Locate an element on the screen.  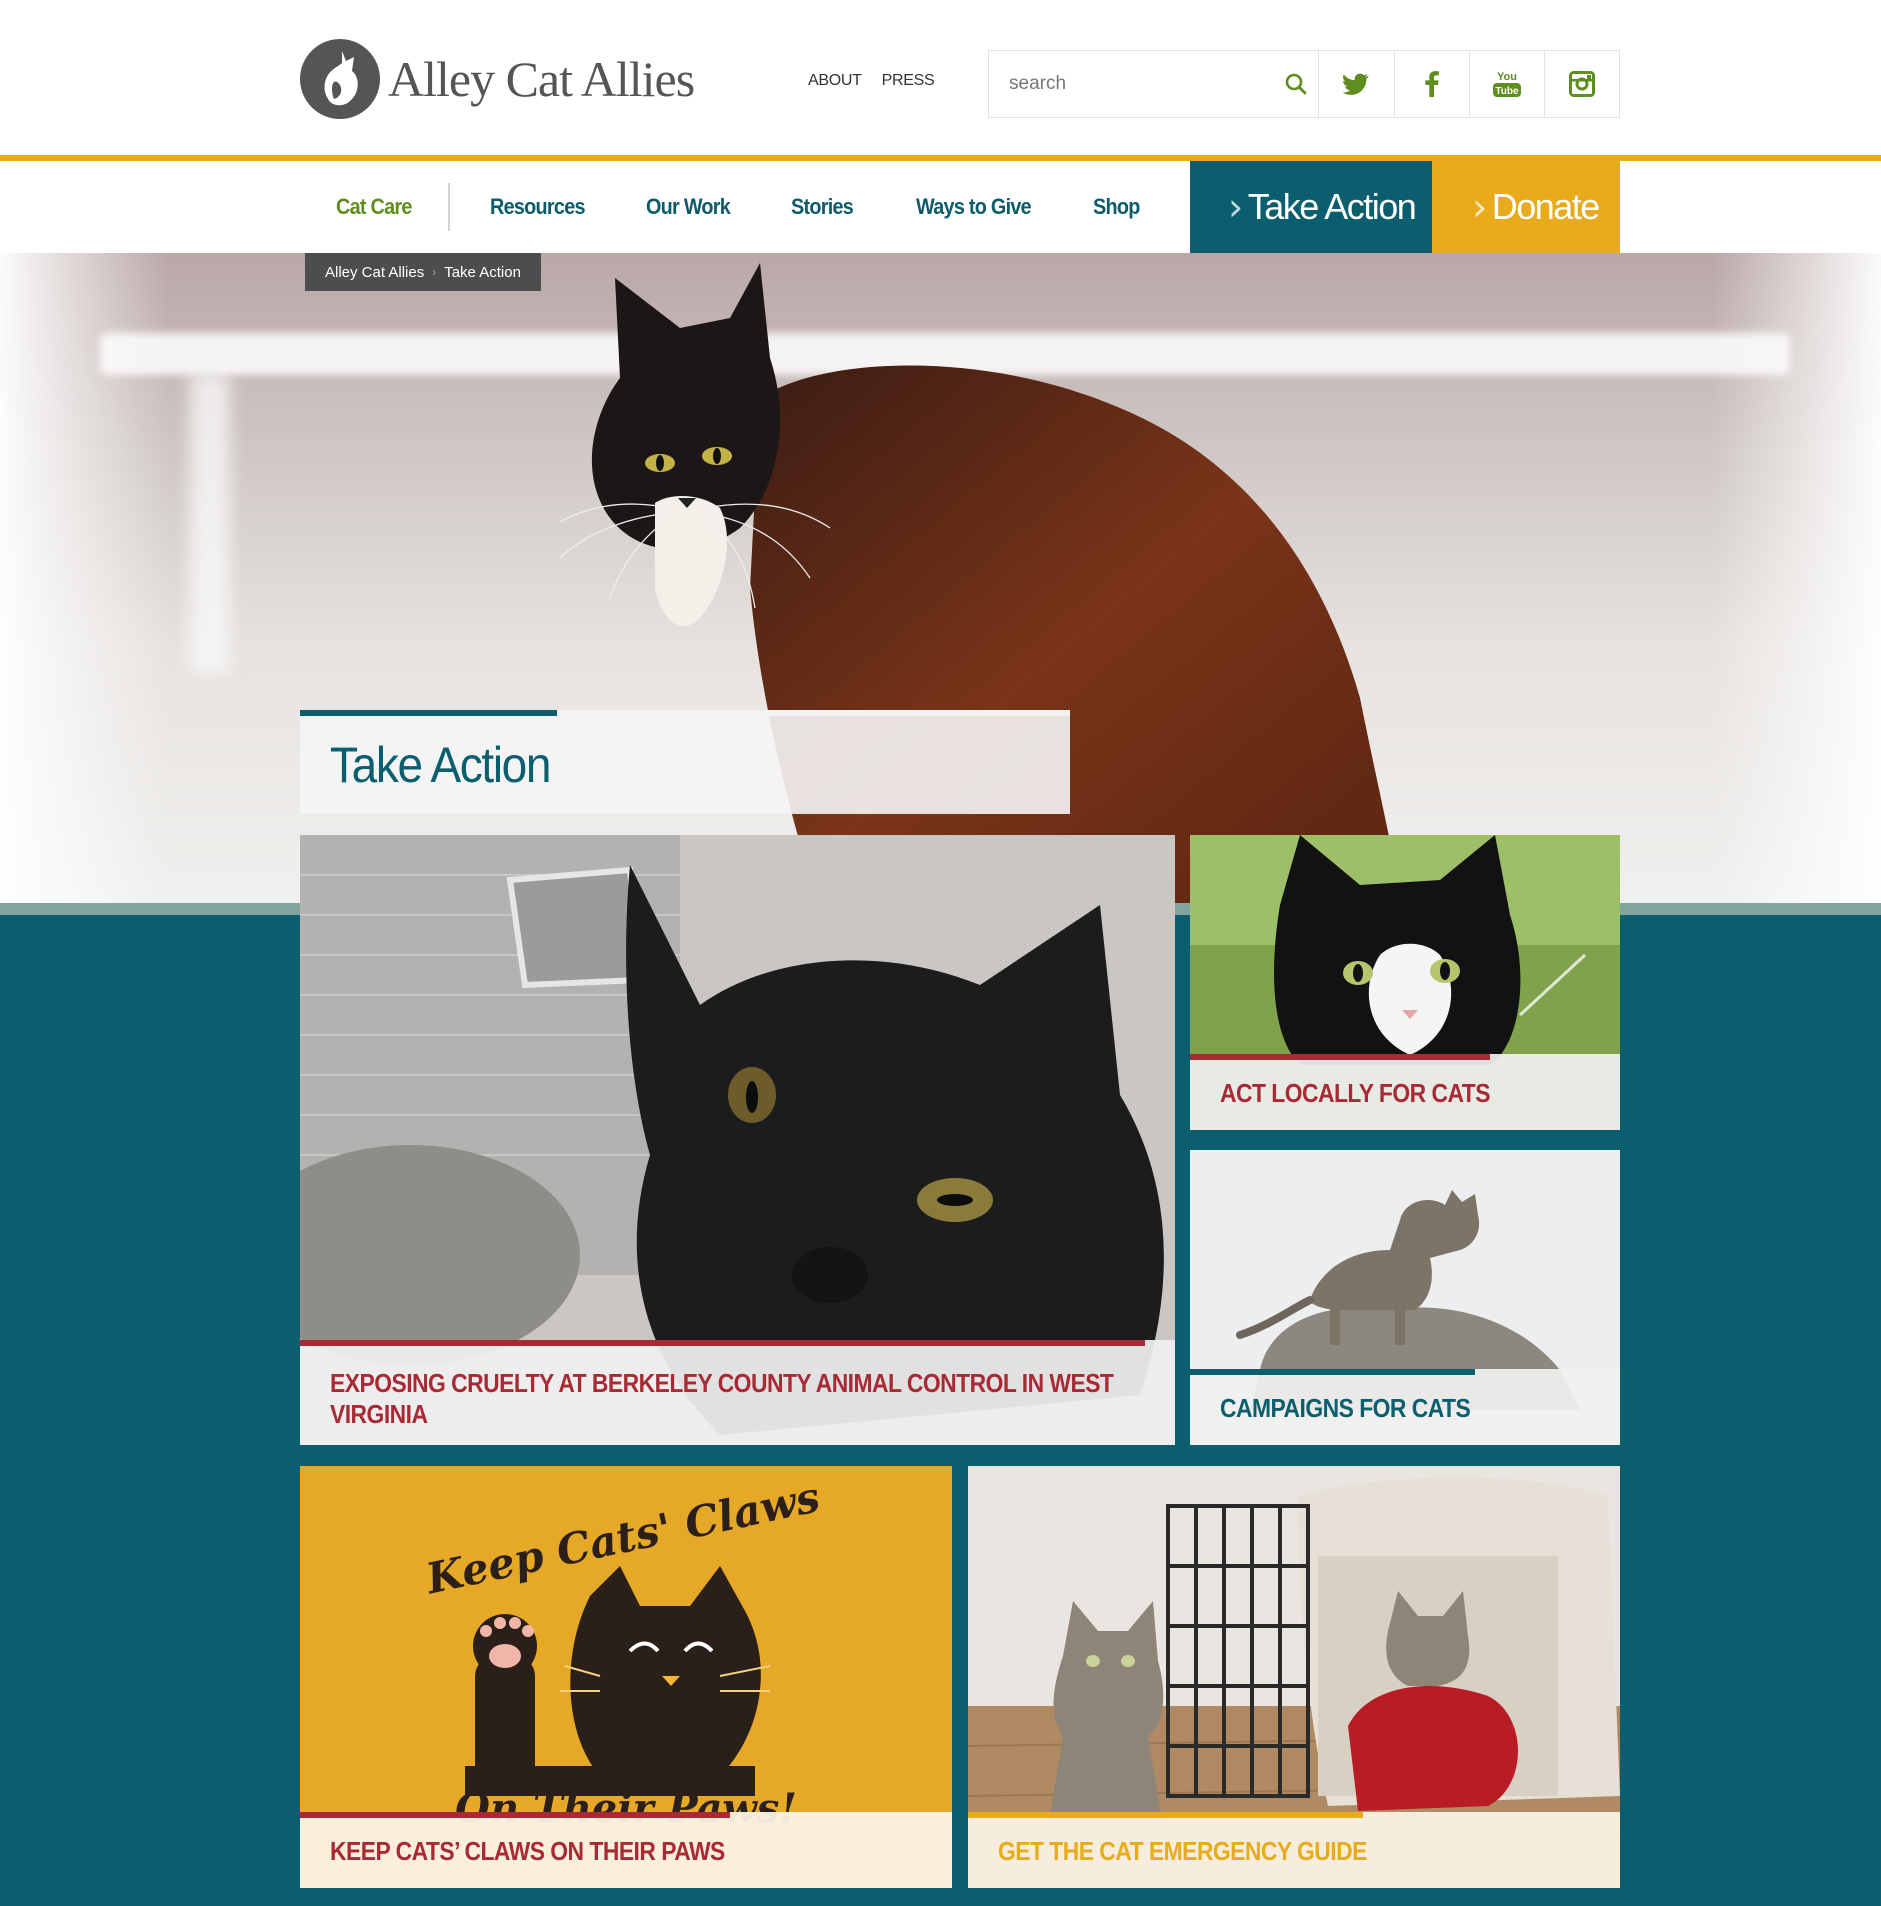
card-caption: CAMPAIGNS FOR CATS is located at coordinates (1405, 1407).